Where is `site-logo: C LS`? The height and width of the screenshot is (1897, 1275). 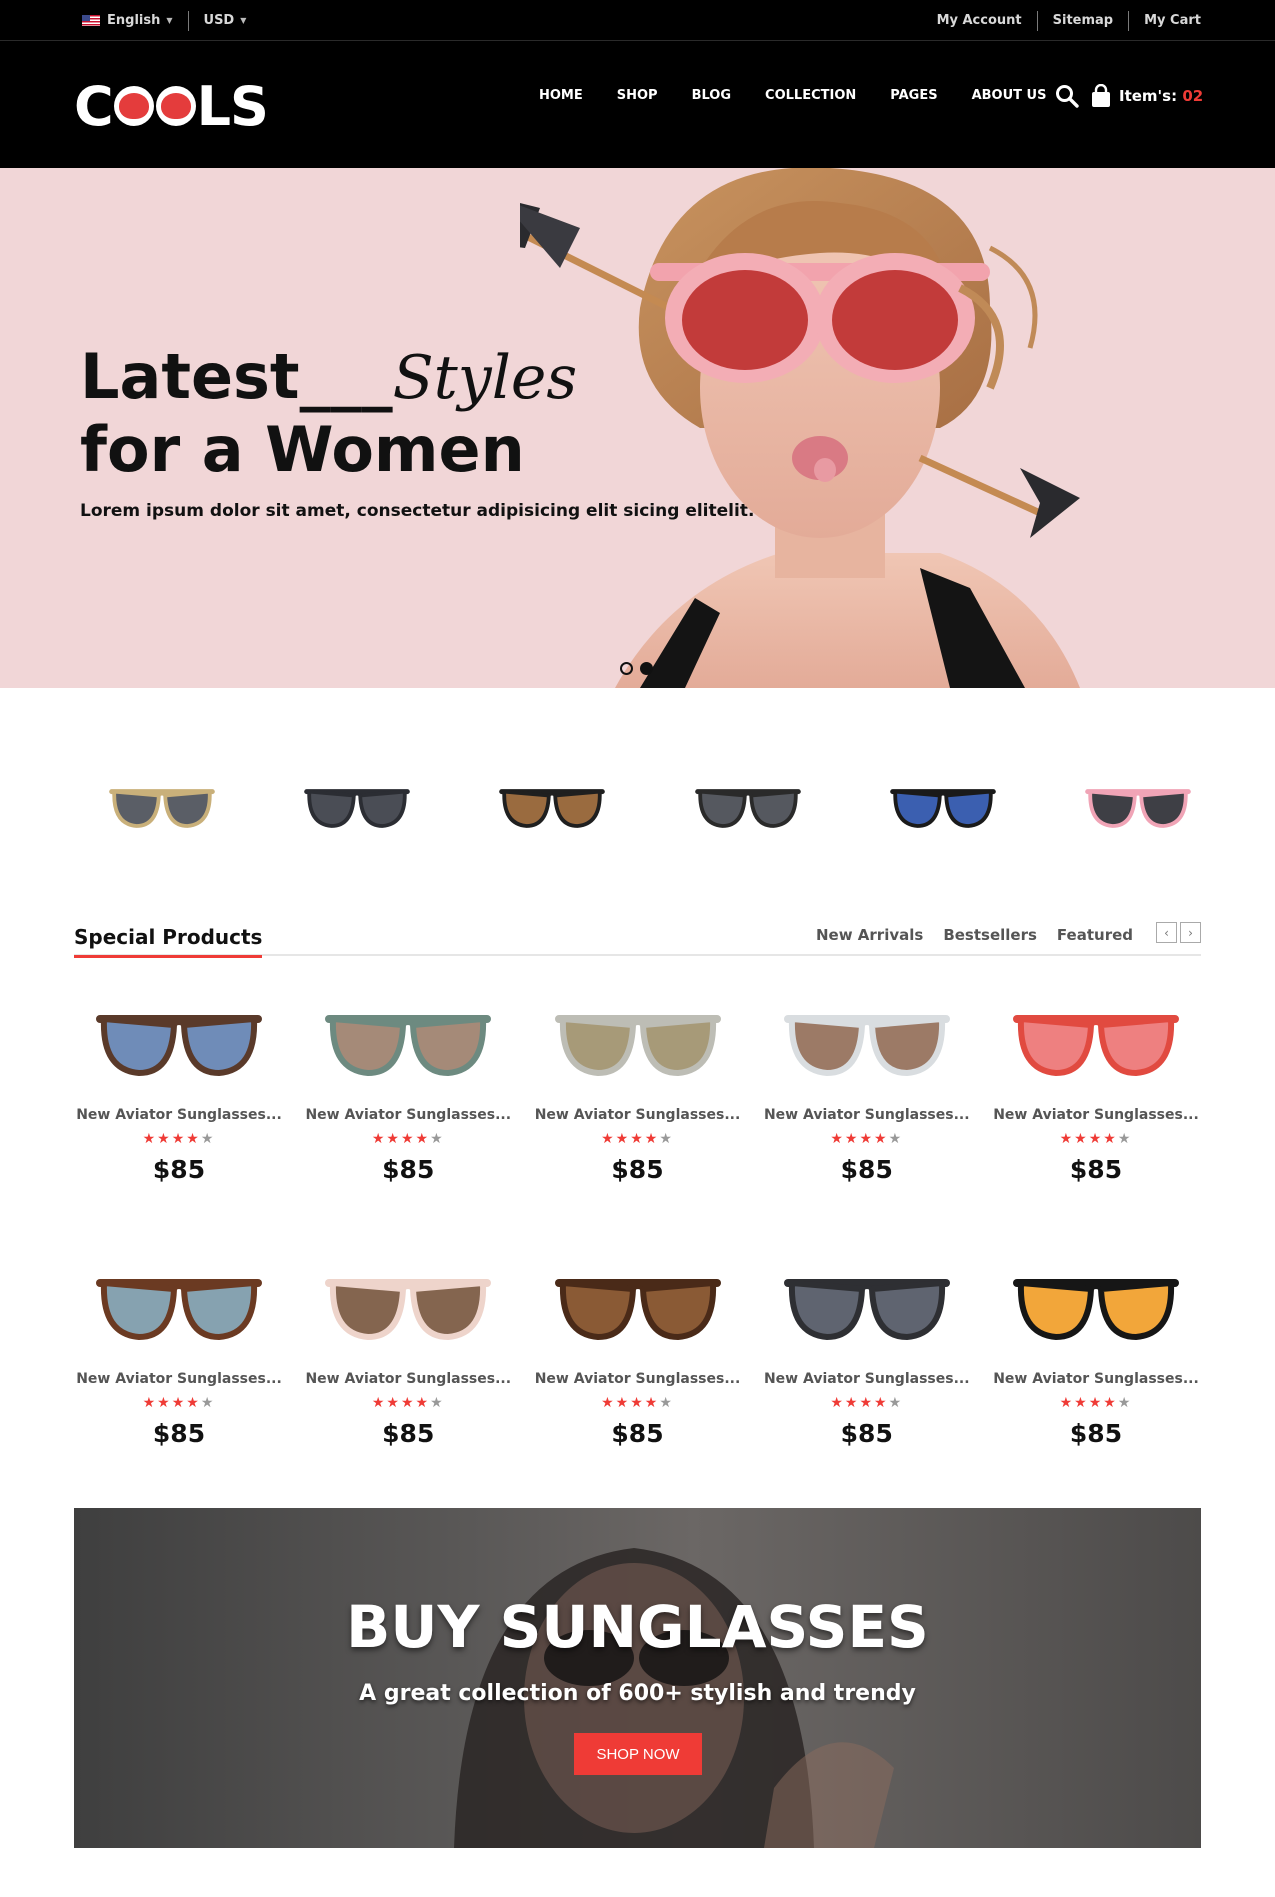 site-logo: C LS is located at coordinates (171, 106).